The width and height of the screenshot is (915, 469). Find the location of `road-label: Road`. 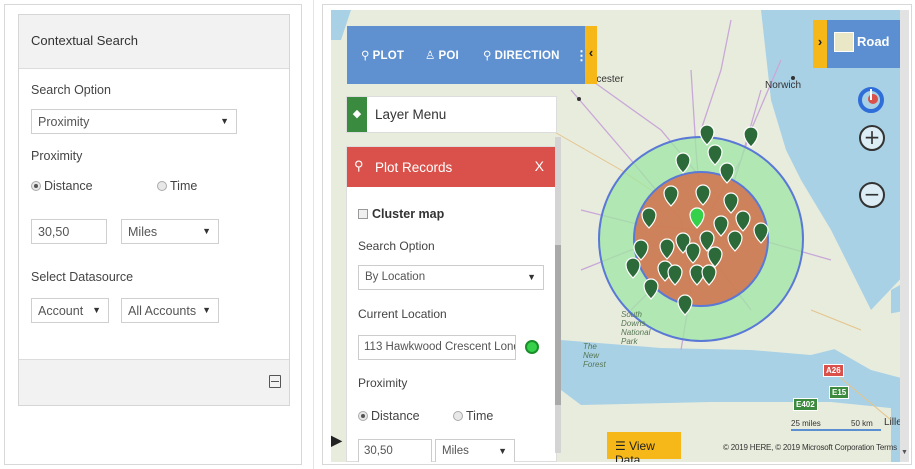

road-label: Road is located at coordinates (873, 41).